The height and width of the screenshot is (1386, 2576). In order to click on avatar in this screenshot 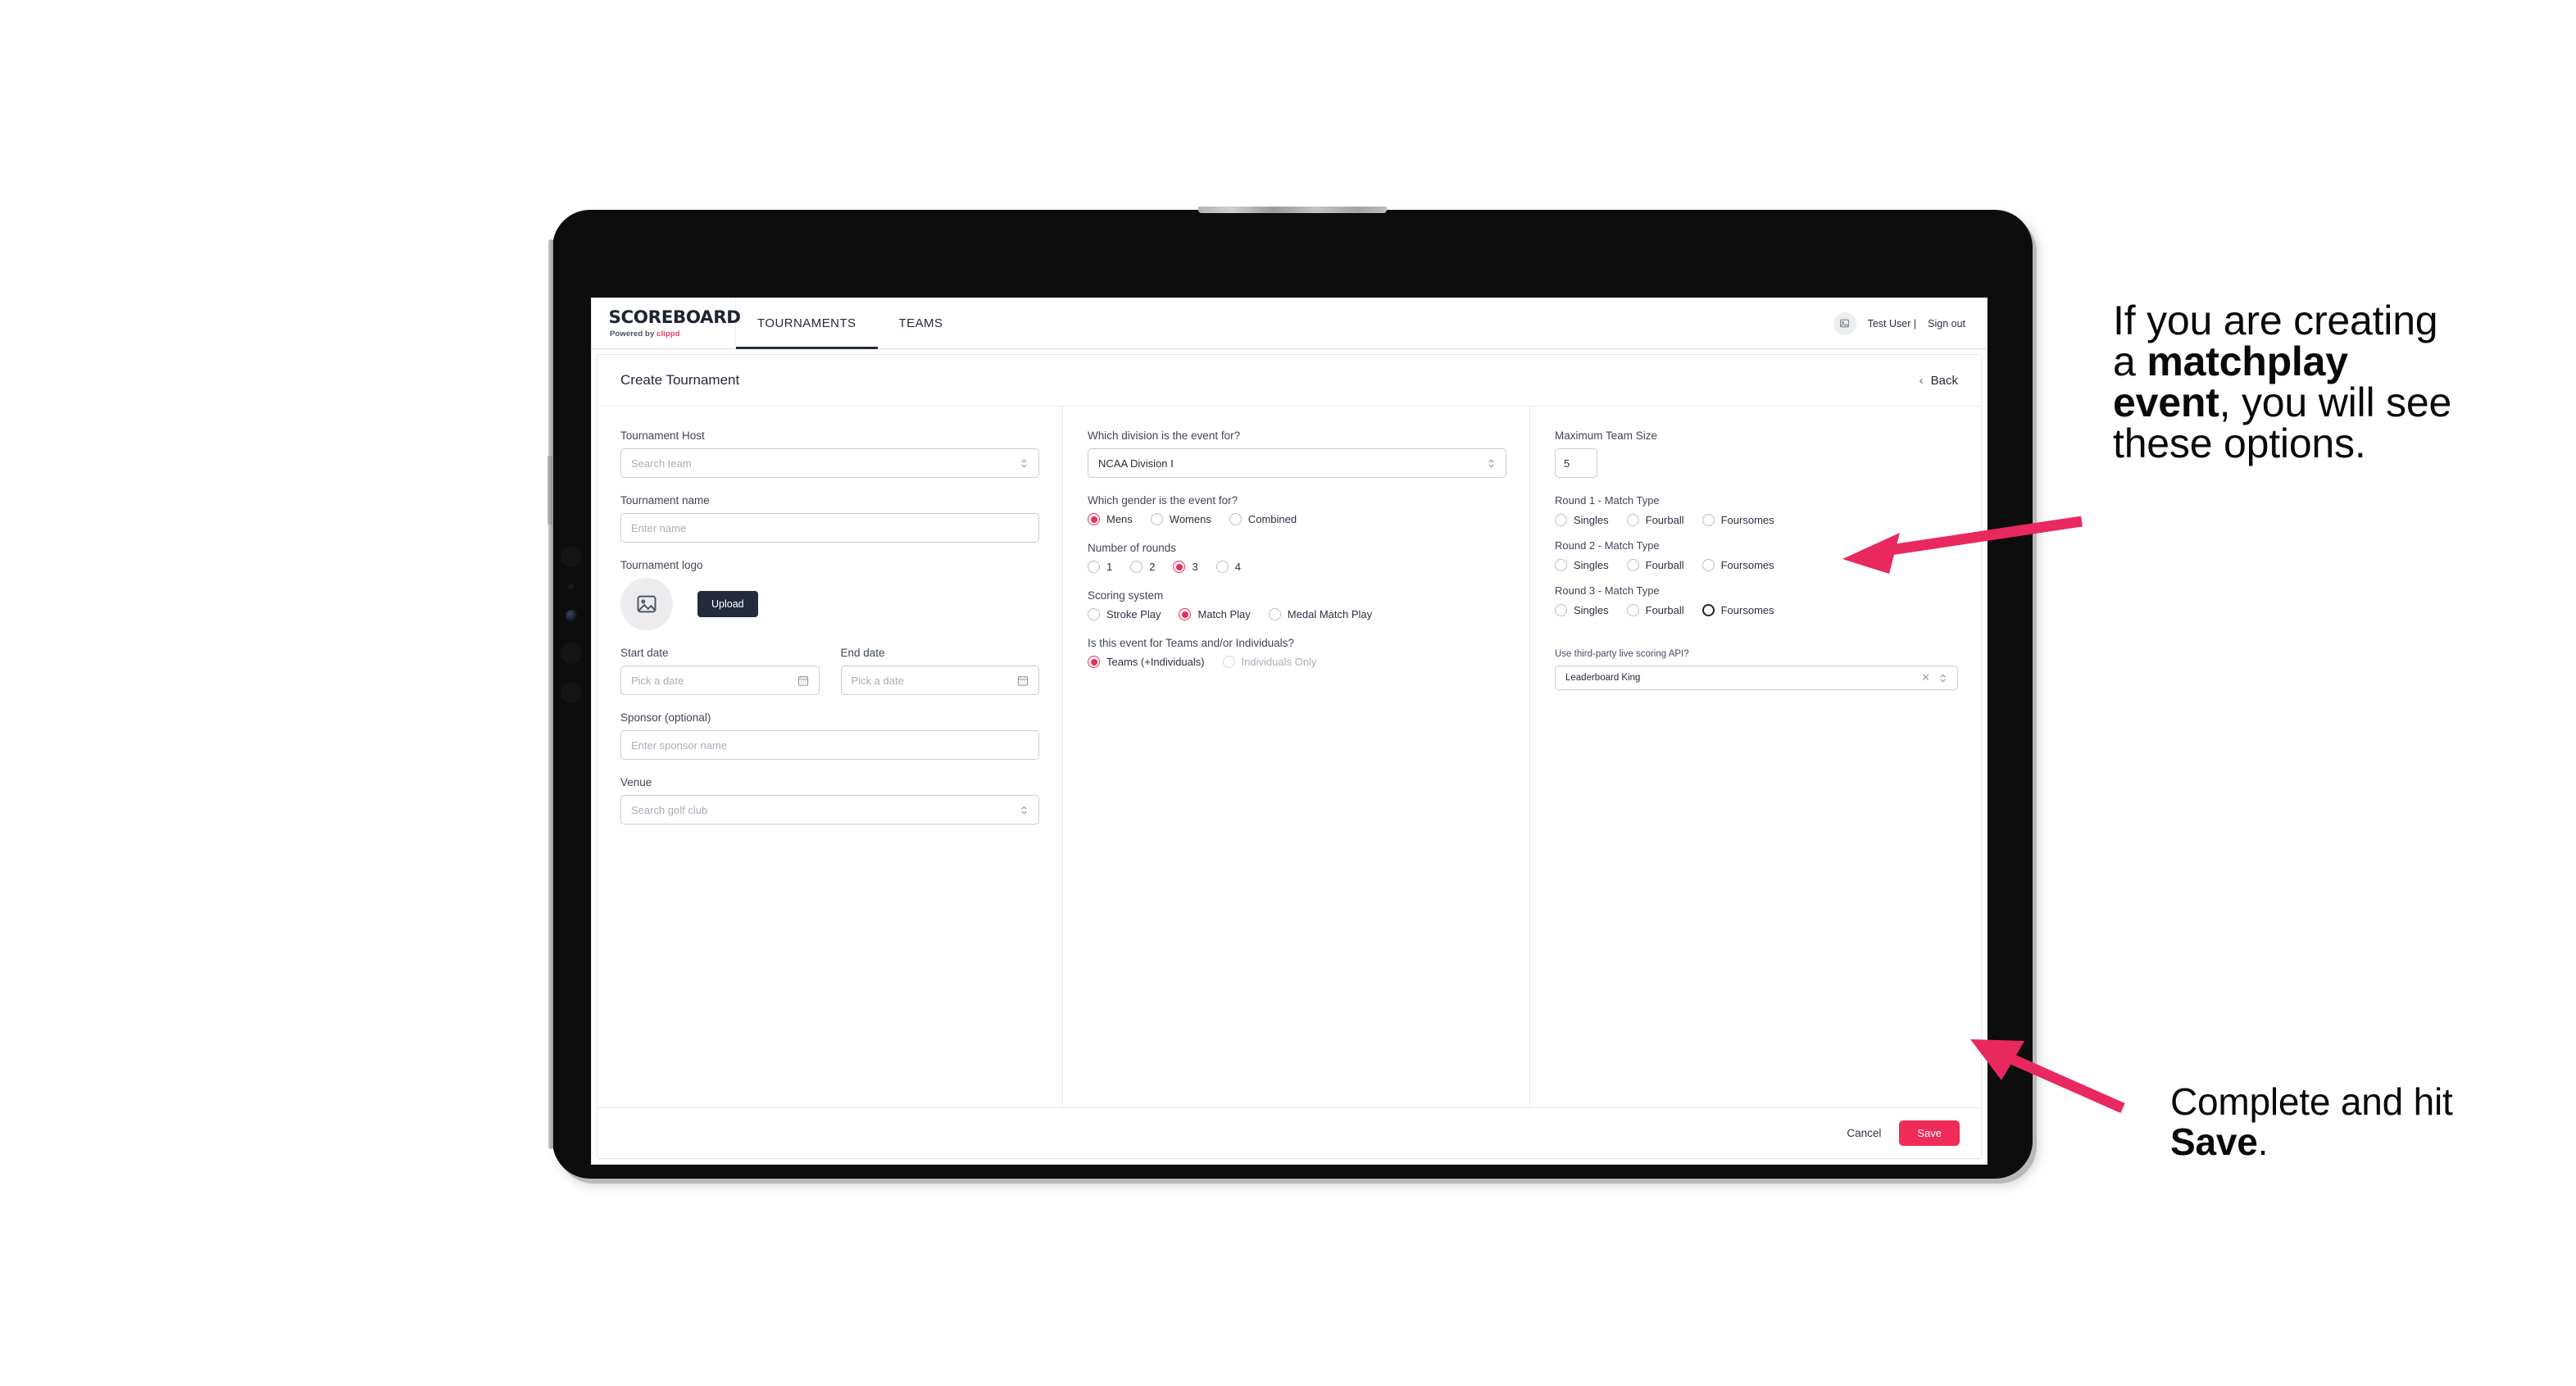, I will do `click(1844, 323)`.